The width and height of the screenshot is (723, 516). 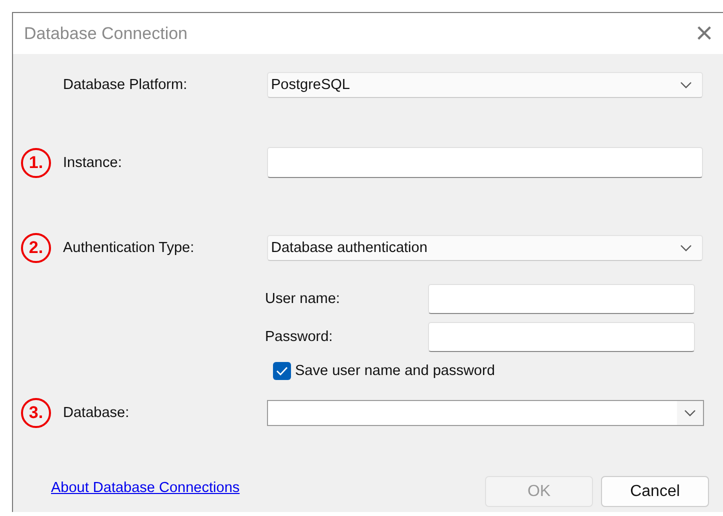 I want to click on step-marker: 2., so click(x=36, y=248).